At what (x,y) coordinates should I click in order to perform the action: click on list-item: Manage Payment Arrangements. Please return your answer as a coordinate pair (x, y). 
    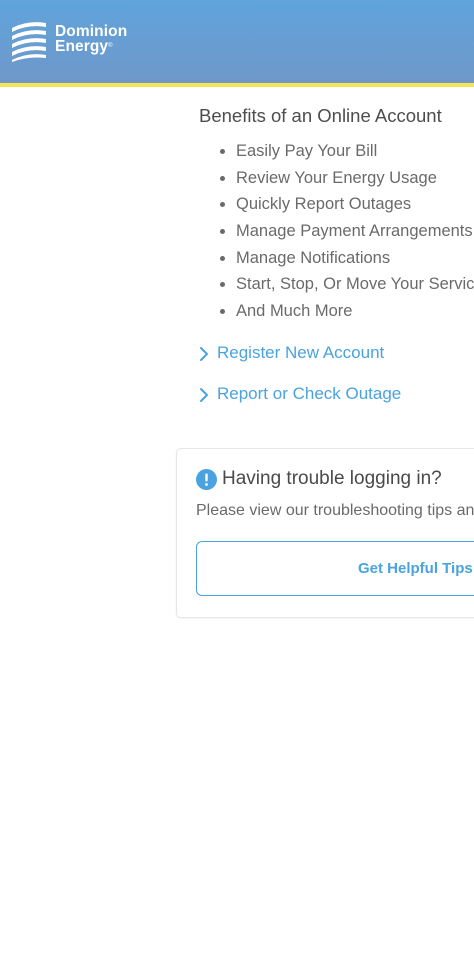
    Looking at the image, I should click on (347, 233).